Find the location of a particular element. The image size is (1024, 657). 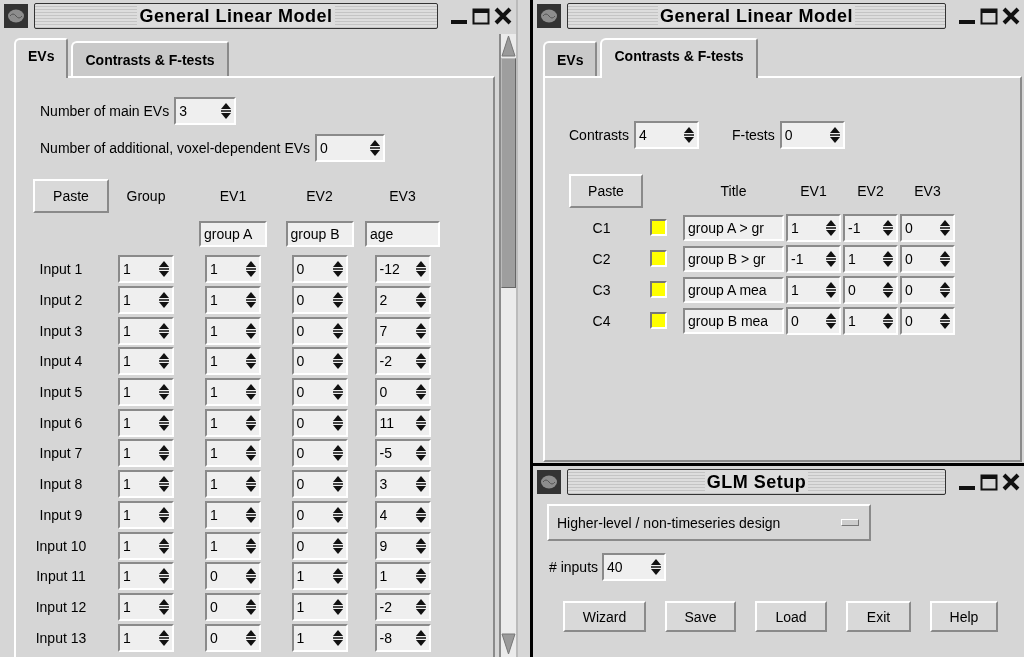

spin-field: 40 is located at coordinates (634, 567).